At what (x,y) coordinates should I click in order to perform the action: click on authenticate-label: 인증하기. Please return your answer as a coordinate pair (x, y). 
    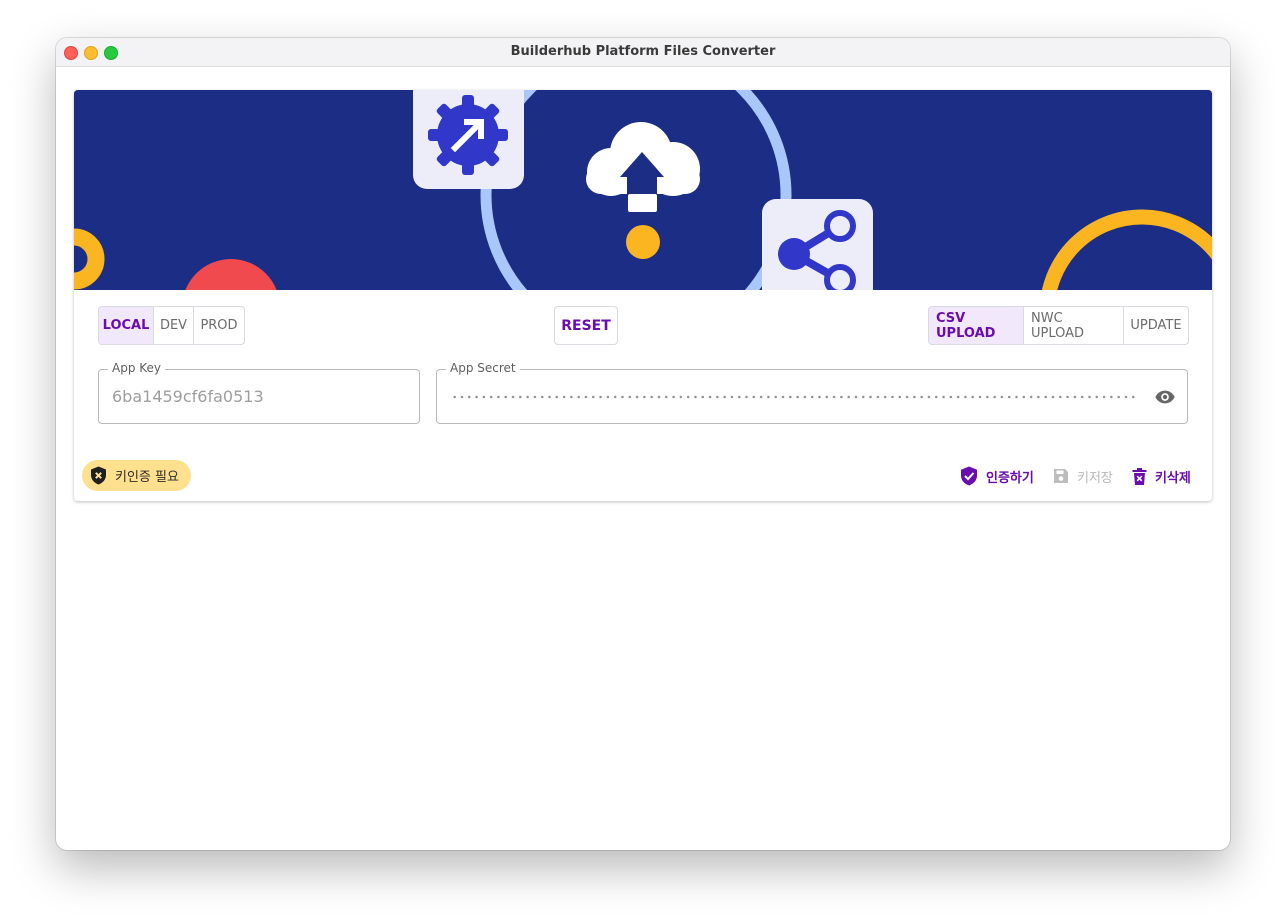
    Looking at the image, I should click on (1010, 478).